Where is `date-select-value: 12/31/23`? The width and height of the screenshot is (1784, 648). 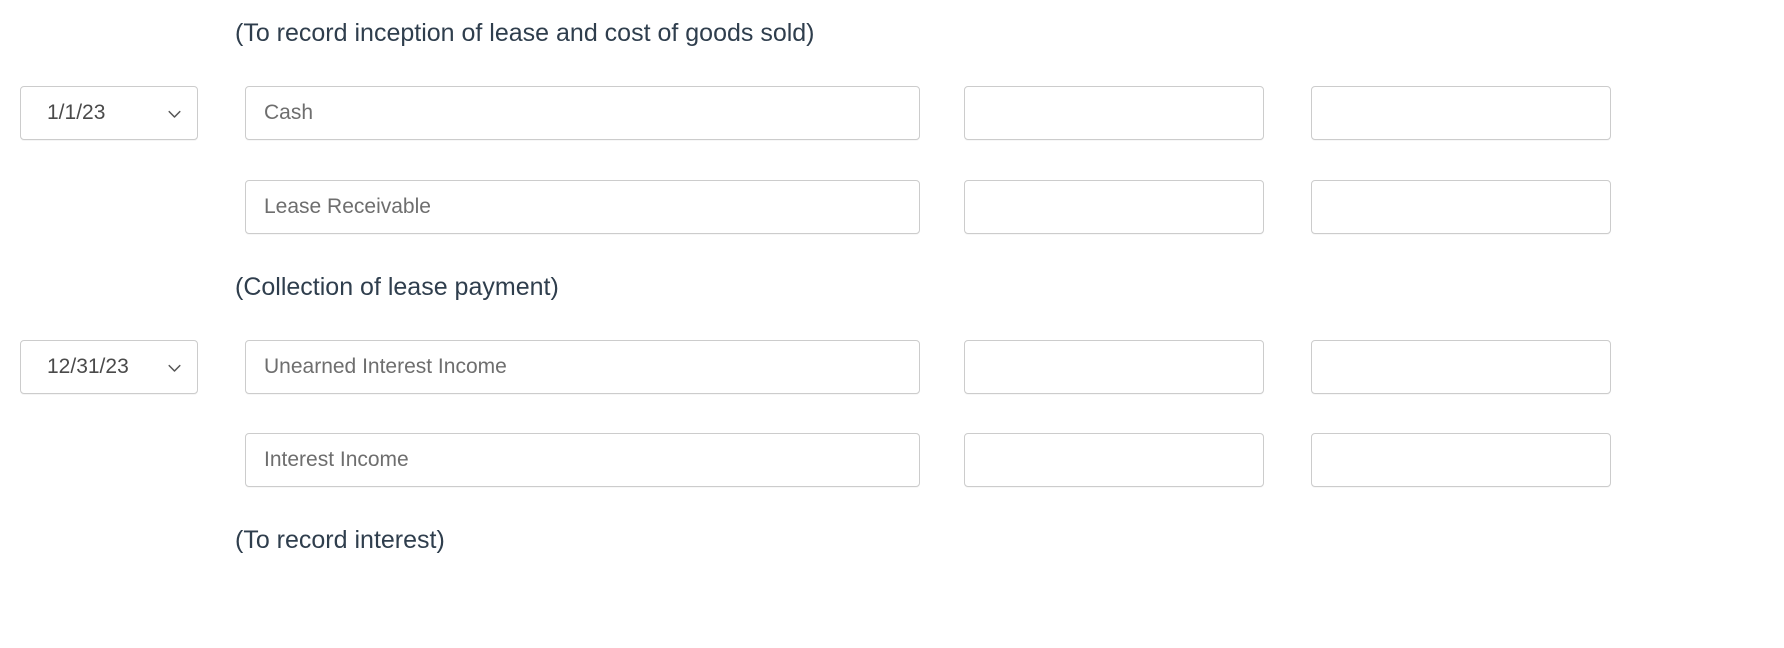 date-select-value: 12/31/23 is located at coordinates (88, 366).